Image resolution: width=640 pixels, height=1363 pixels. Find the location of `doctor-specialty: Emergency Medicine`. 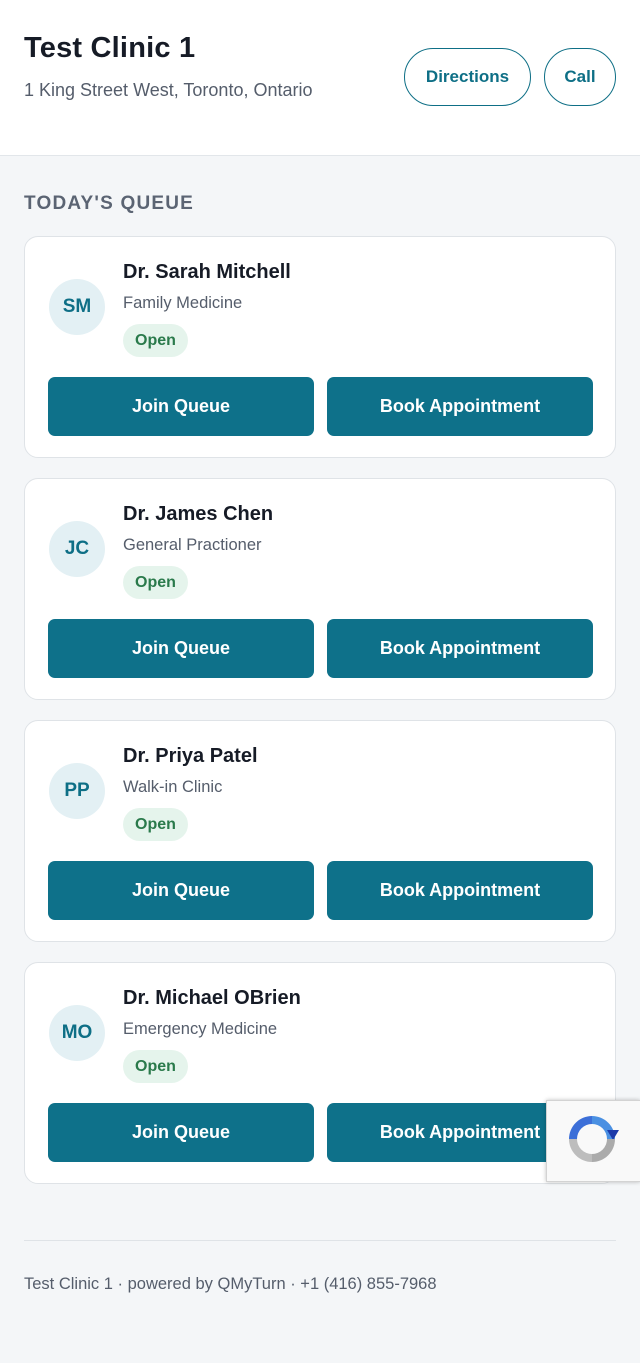

doctor-specialty: Emergency Medicine is located at coordinates (200, 1029).